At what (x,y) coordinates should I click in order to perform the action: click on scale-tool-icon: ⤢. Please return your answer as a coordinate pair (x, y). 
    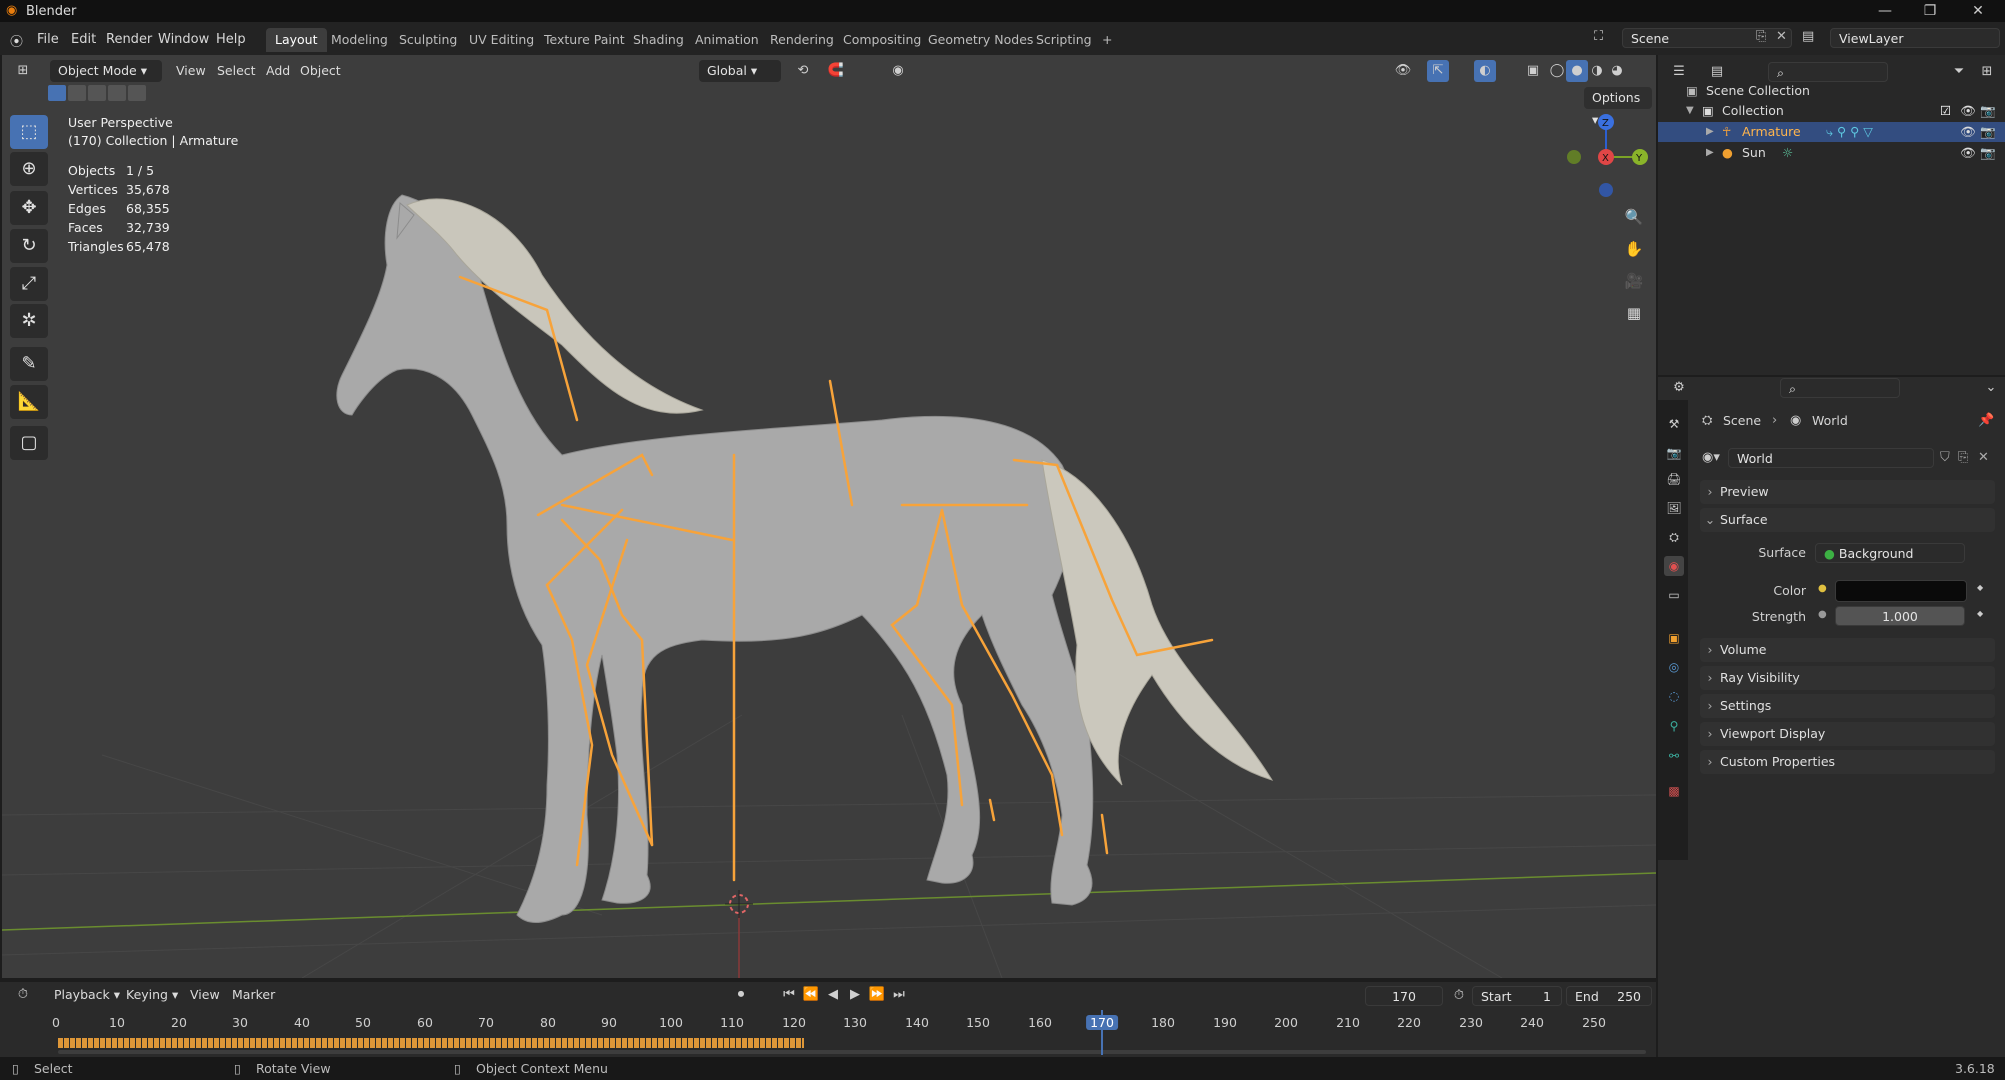
    Looking at the image, I should click on (29, 284).